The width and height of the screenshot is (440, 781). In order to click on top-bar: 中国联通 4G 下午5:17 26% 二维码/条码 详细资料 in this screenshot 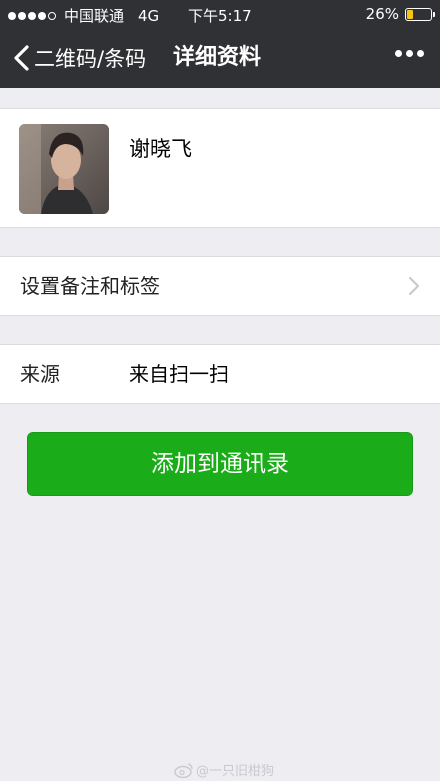, I will do `click(220, 44)`.